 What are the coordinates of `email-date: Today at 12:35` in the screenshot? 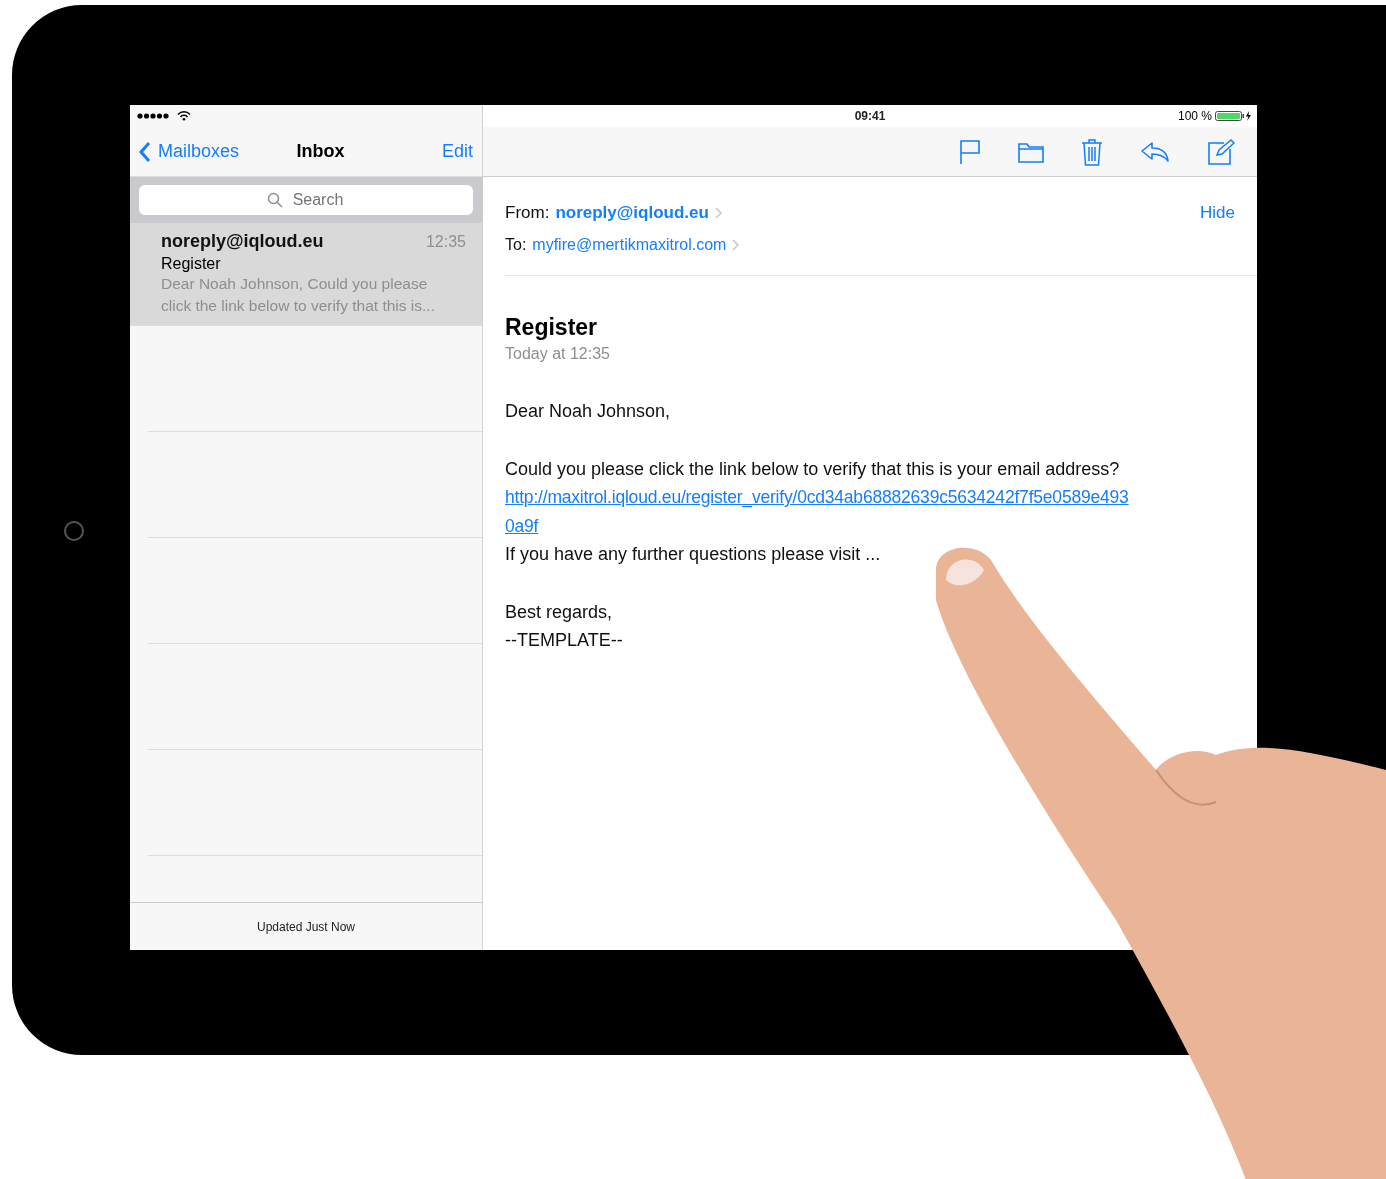 It's located at (558, 354).